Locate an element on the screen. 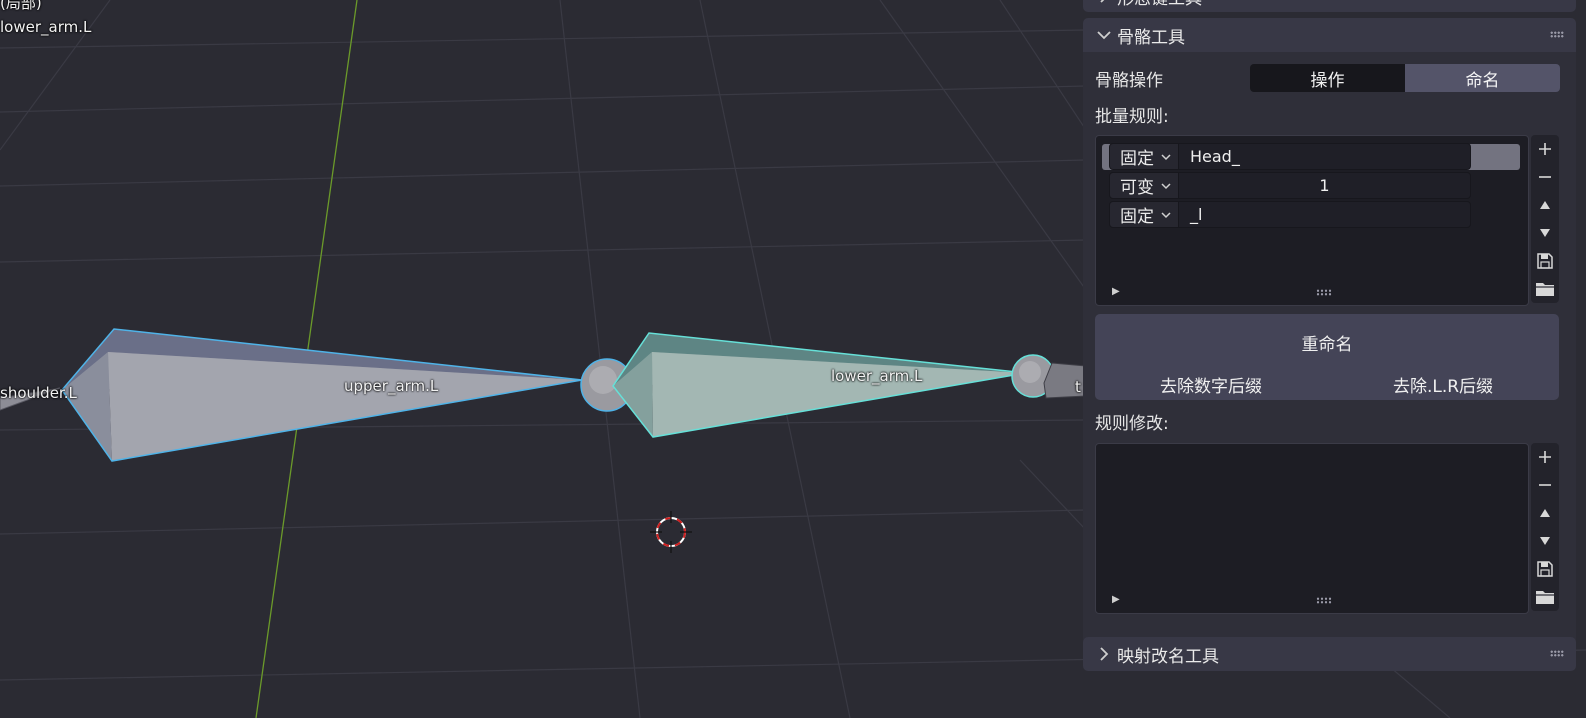 Image resolution: width=1586 pixels, height=718 pixels. 3d-cursor-icon is located at coordinates (671, 532).